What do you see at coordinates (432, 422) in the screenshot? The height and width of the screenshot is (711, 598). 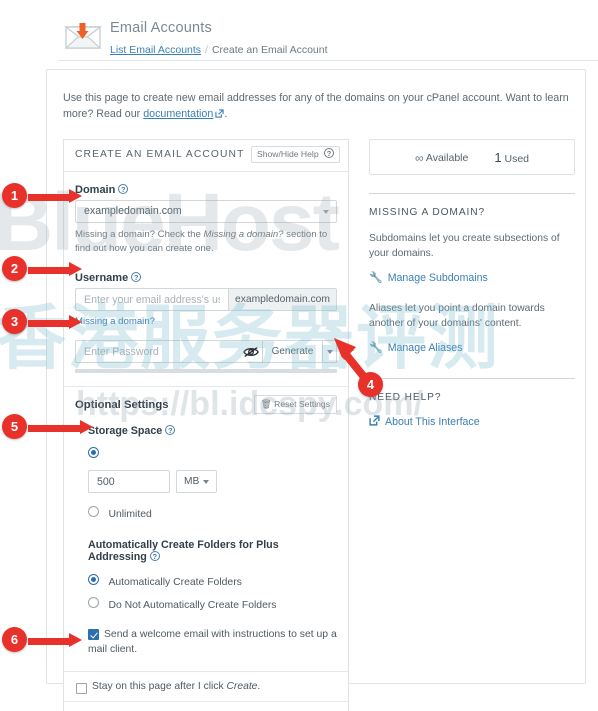 I see `about-this-interface-label: About This Interface` at bounding box center [432, 422].